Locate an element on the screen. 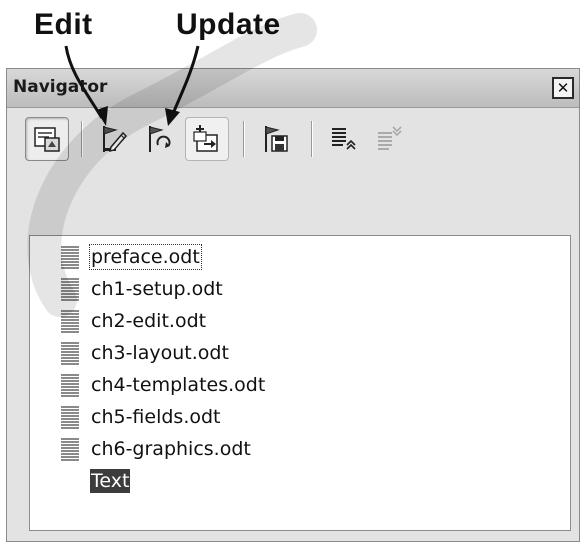 The height and width of the screenshot is (544, 582). list-item: ch3-layout.odt is located at coordinates (145, 353).